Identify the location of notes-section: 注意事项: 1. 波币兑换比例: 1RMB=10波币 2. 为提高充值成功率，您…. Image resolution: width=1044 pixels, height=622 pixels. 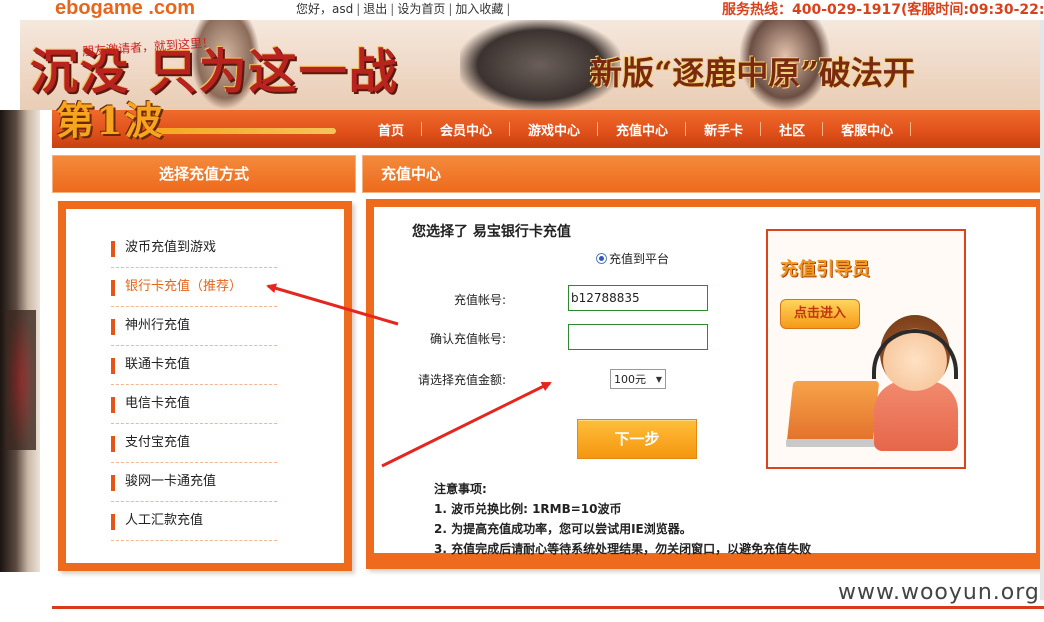
(622, 519).